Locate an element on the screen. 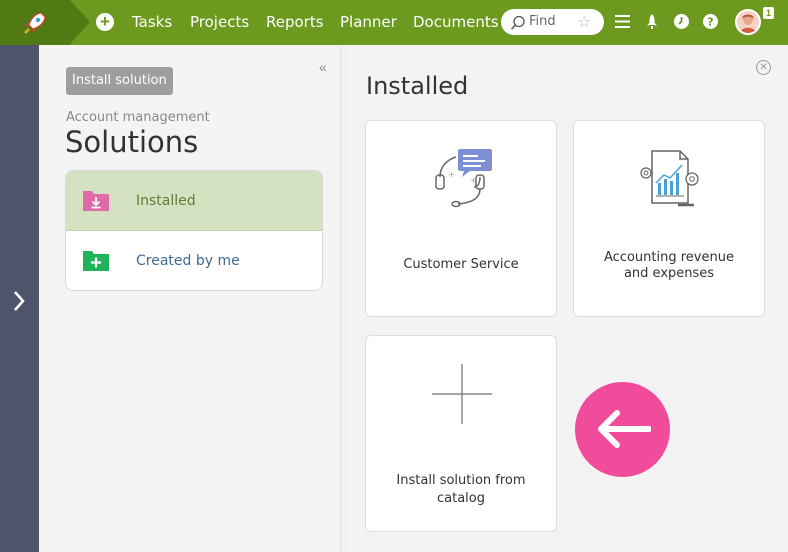  list-item-installed: Installed is located at coordinates (194, 201).